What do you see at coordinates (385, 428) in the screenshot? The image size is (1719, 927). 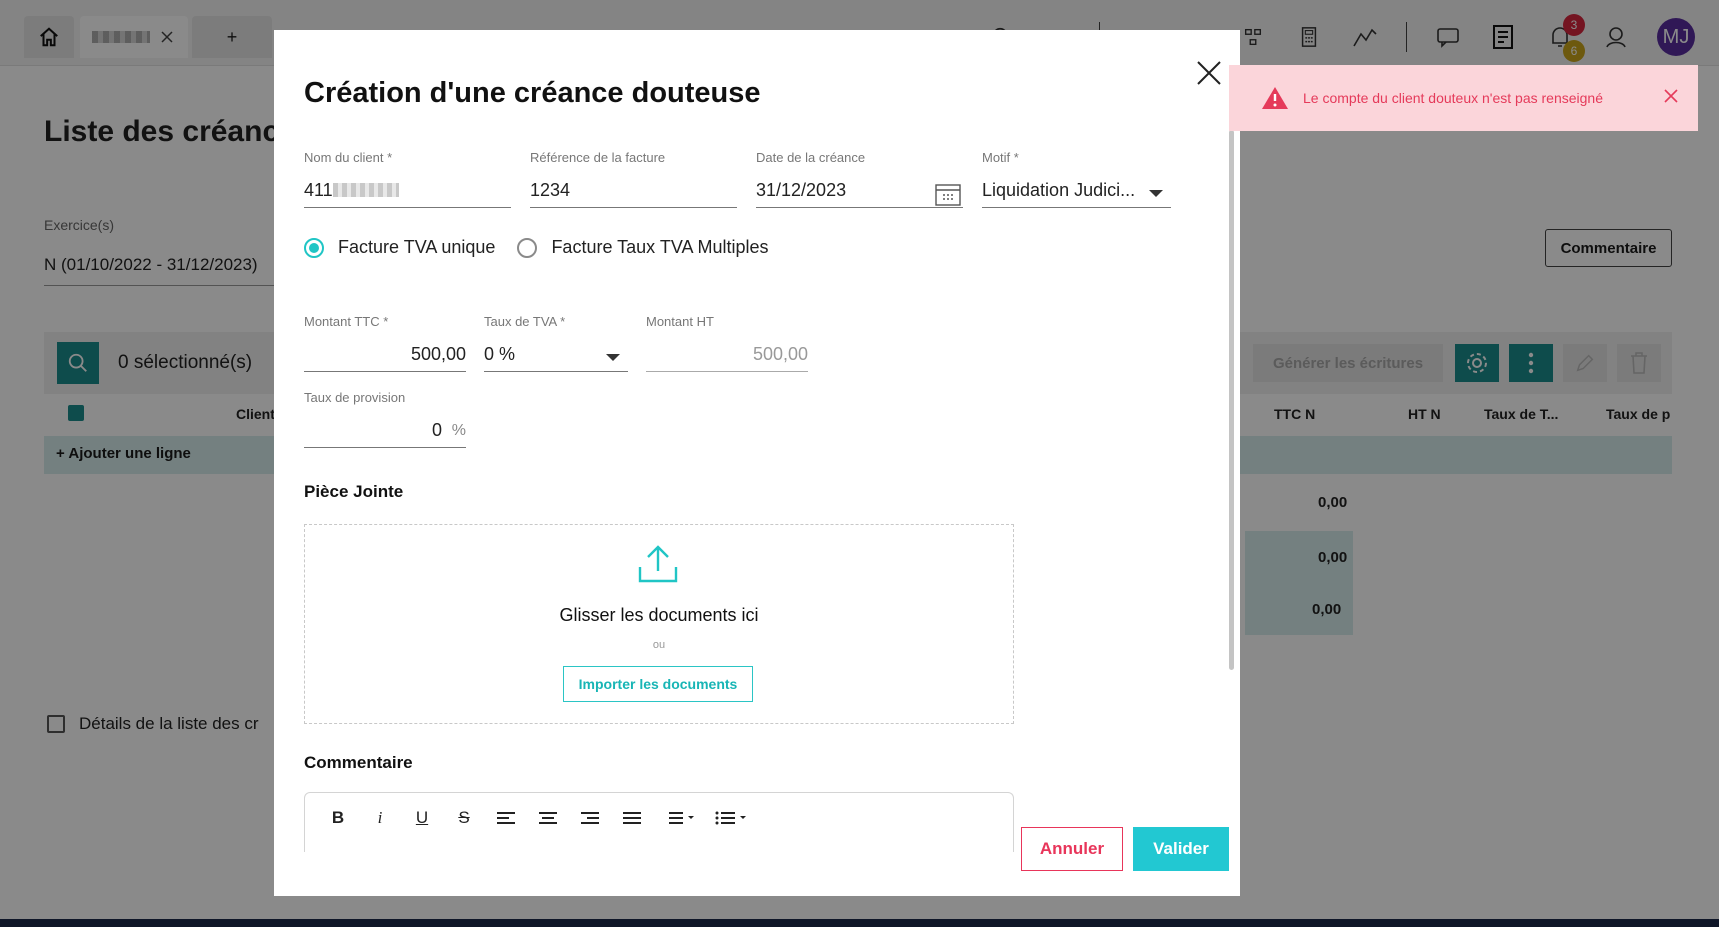 I see `provision-rate-input: 0 %` at bounding box center [385, 428].